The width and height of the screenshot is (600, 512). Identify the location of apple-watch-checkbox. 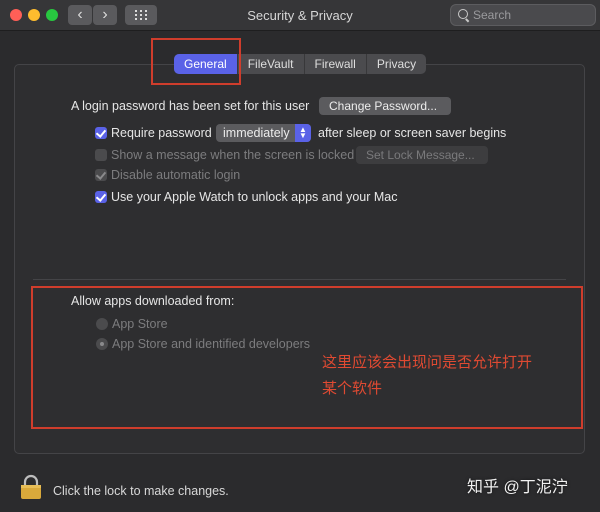
(101, 197).